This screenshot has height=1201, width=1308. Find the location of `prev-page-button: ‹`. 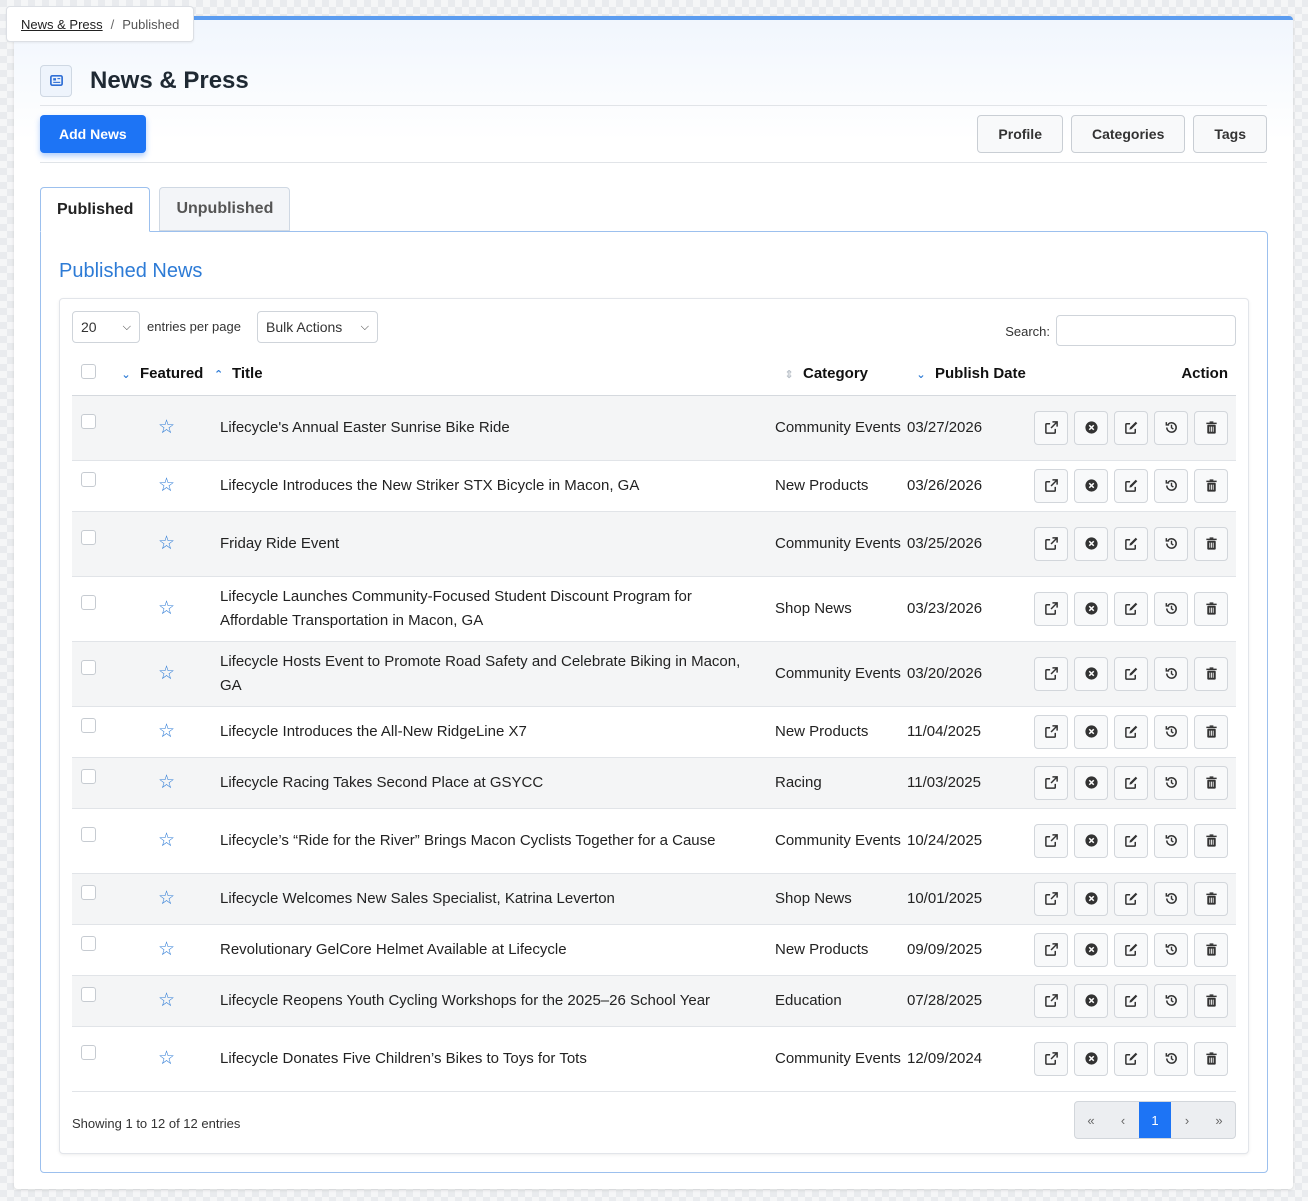

prev-page-button: ‹ is located at coordinates (1123, 1120).